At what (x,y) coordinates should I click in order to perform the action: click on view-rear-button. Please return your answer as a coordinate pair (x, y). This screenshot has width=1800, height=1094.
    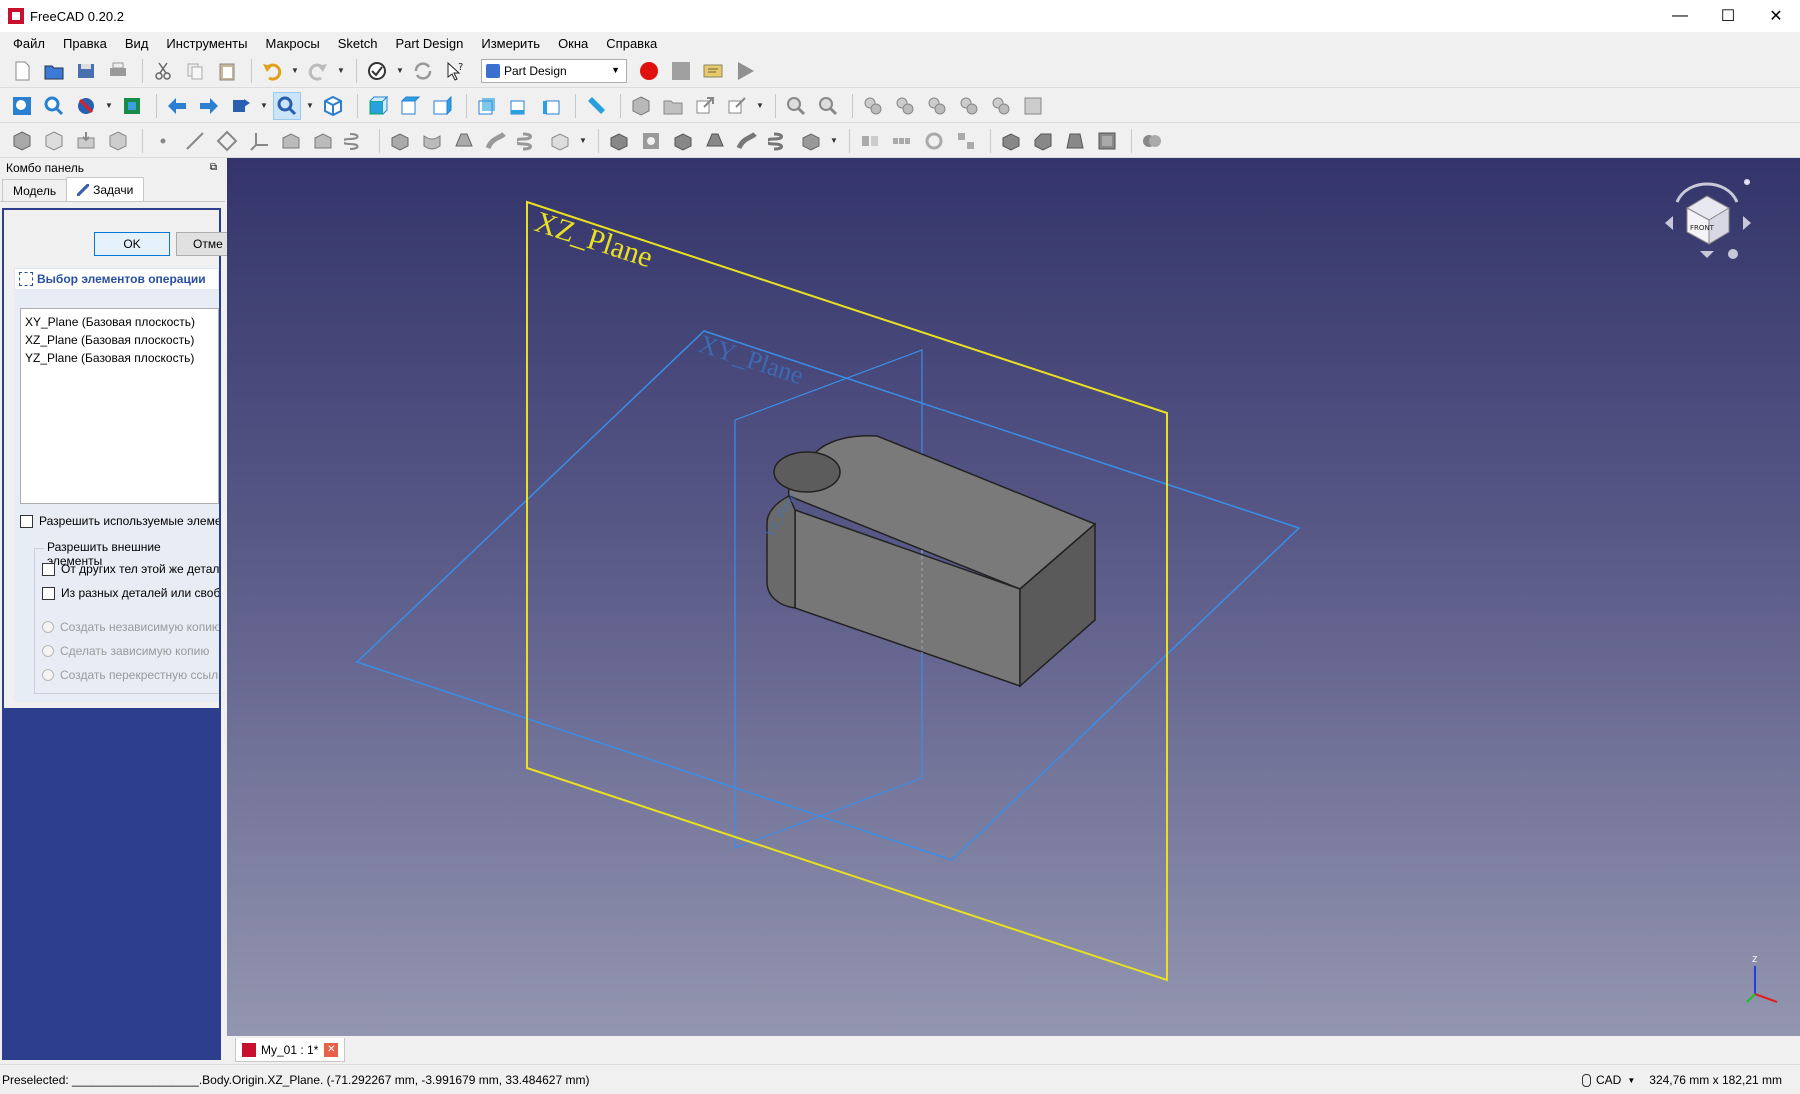
    Looking at the image, I should click on (487, 106).